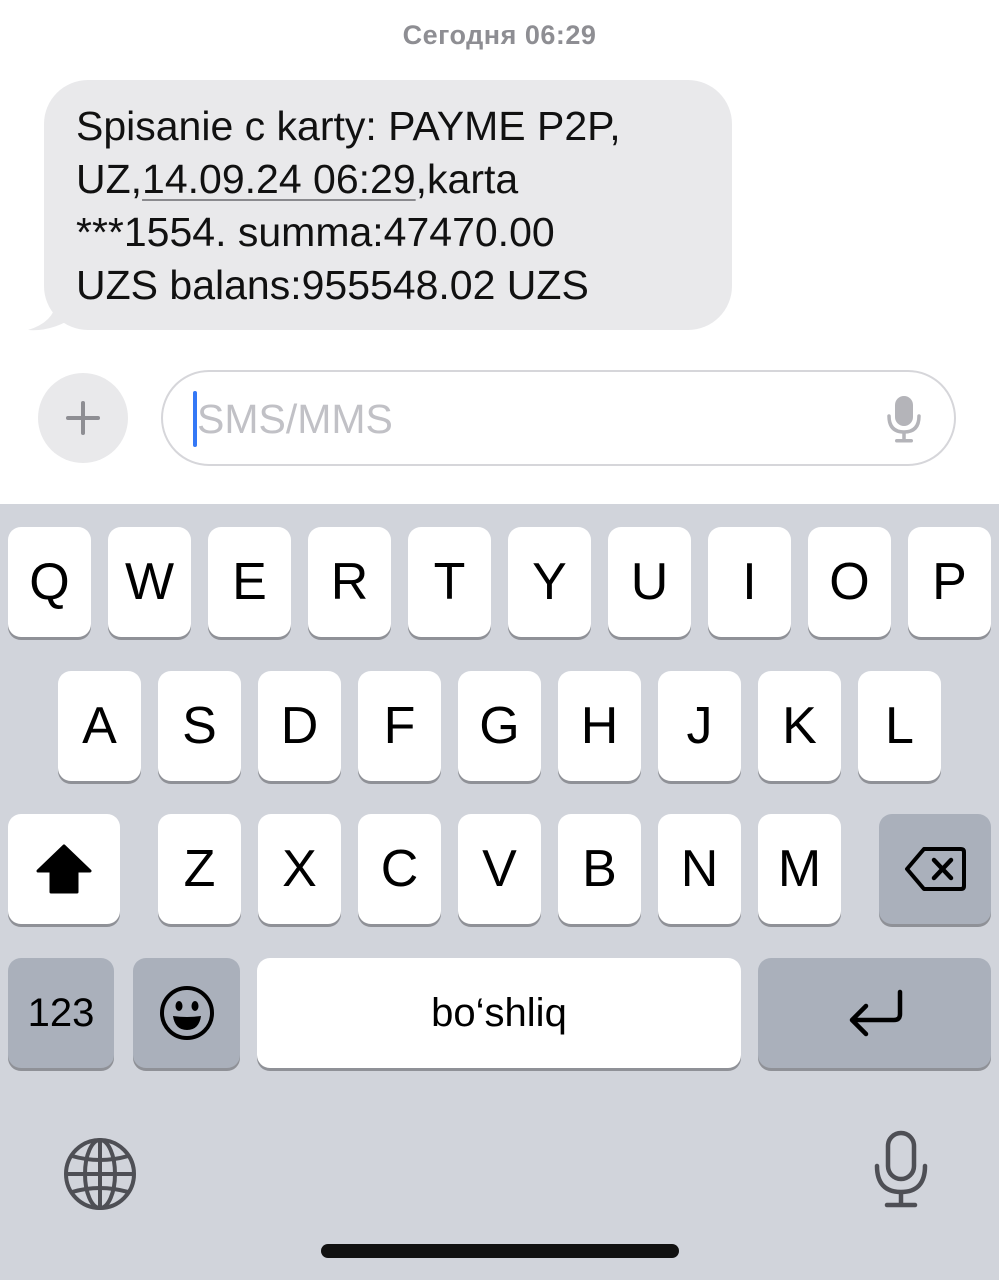 This screenshot has height=1280, width=999. I want to click on key-d: D, so click(299, 726).